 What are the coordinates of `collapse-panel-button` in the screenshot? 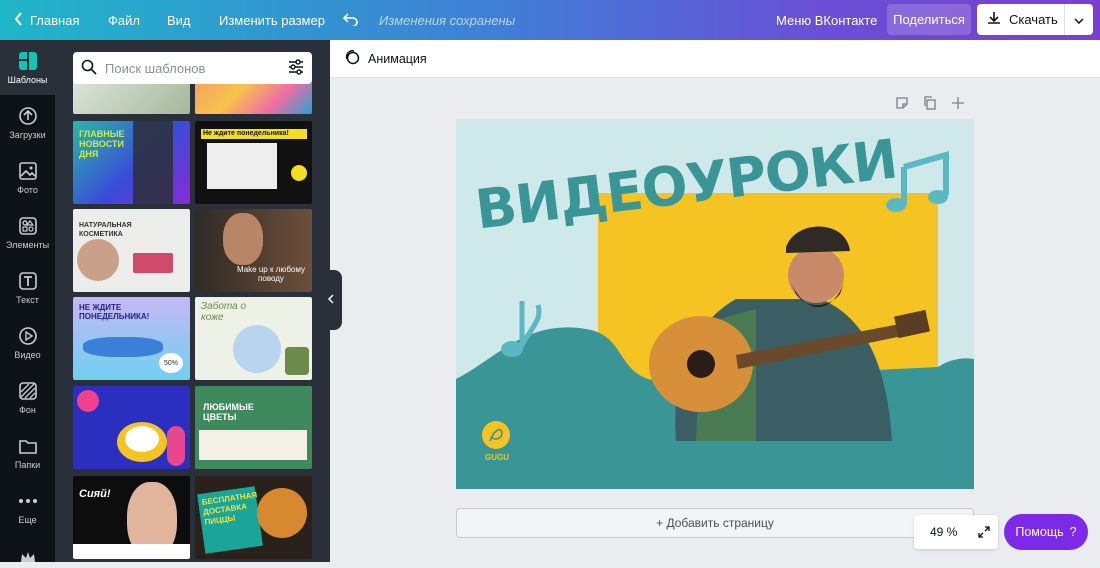 It's located at (331, 300).